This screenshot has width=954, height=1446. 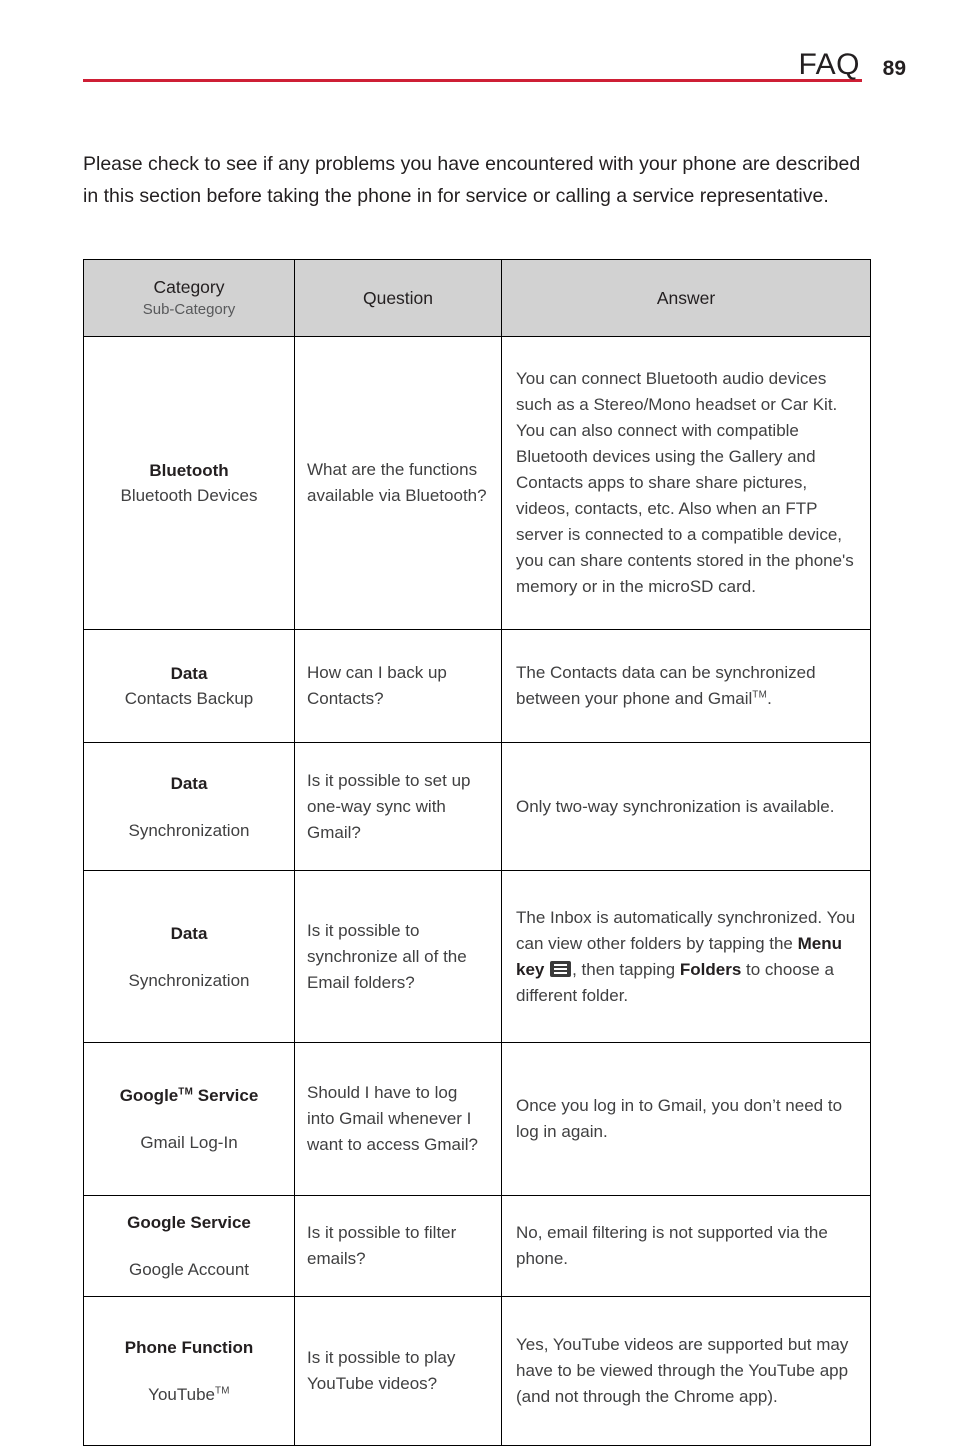 What do you see at coordinates (149, 1095) in the screenshot?
I see `category-label-text: Google` at bounding box center [149, 1095].